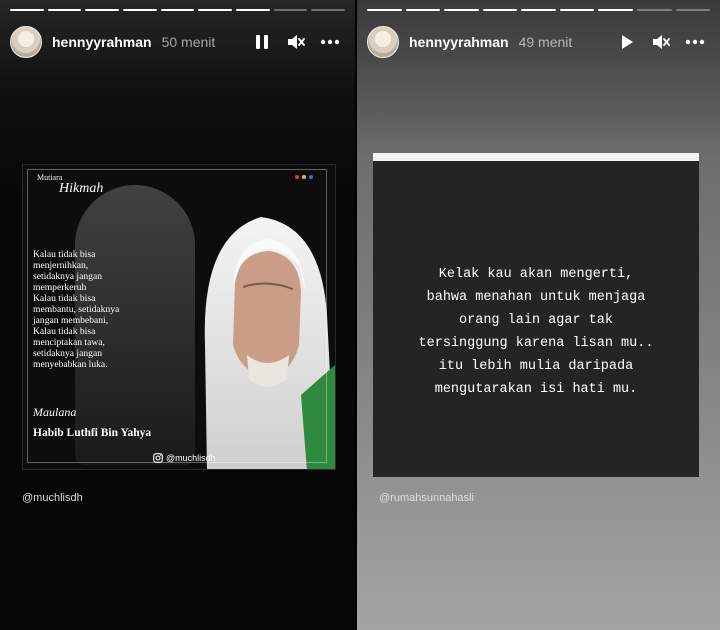  Describe the element at coordinates (92, 433) in the screenshot. I see `poster-name: Habib Luthfi Bin Yahya` at that location.